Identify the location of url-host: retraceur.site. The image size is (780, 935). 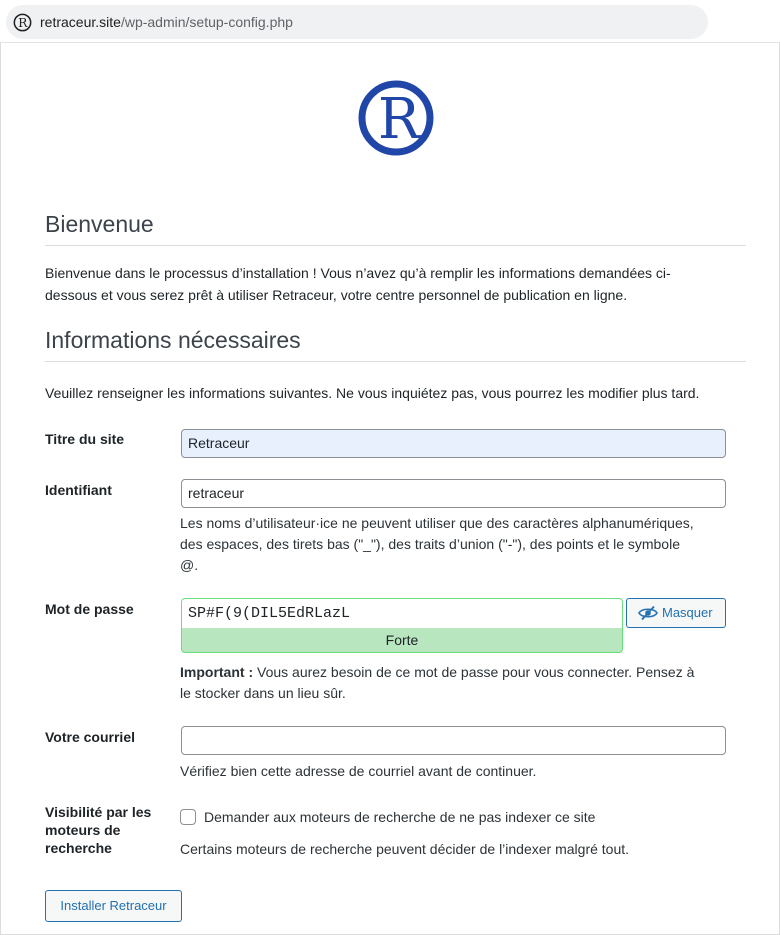
(80, 22).